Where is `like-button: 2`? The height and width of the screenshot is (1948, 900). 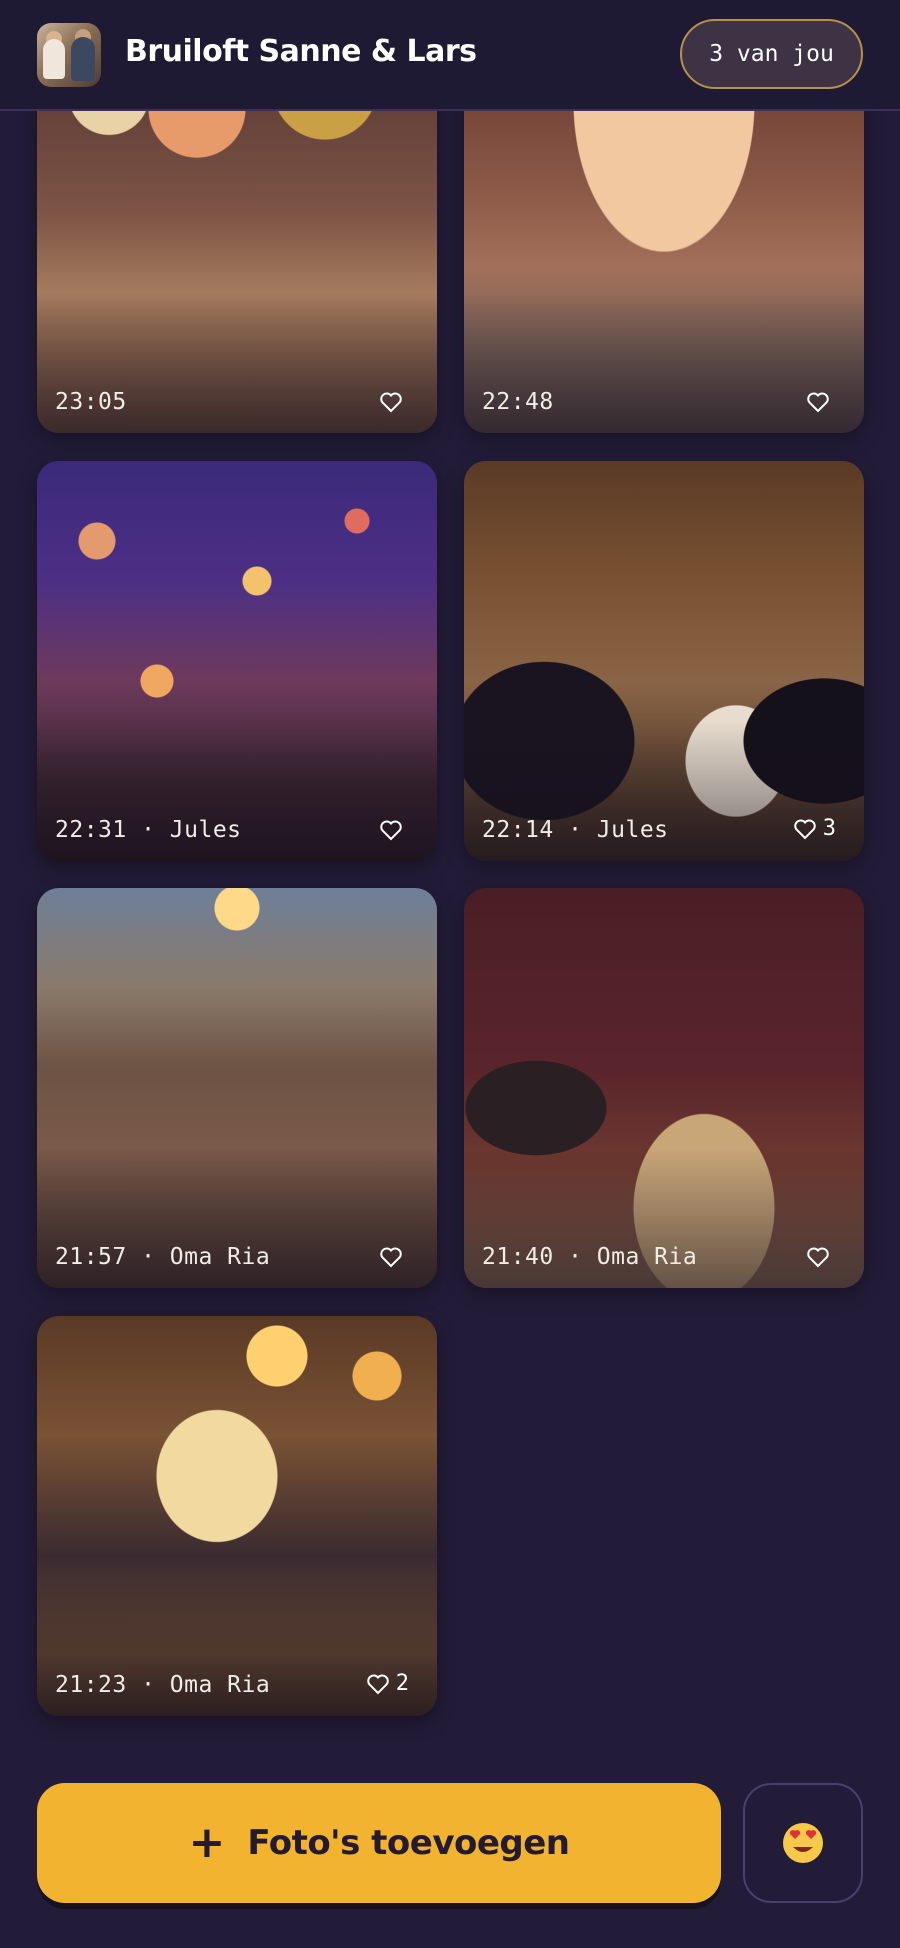 like-button: 2 is located at coordinates (387, 1683).